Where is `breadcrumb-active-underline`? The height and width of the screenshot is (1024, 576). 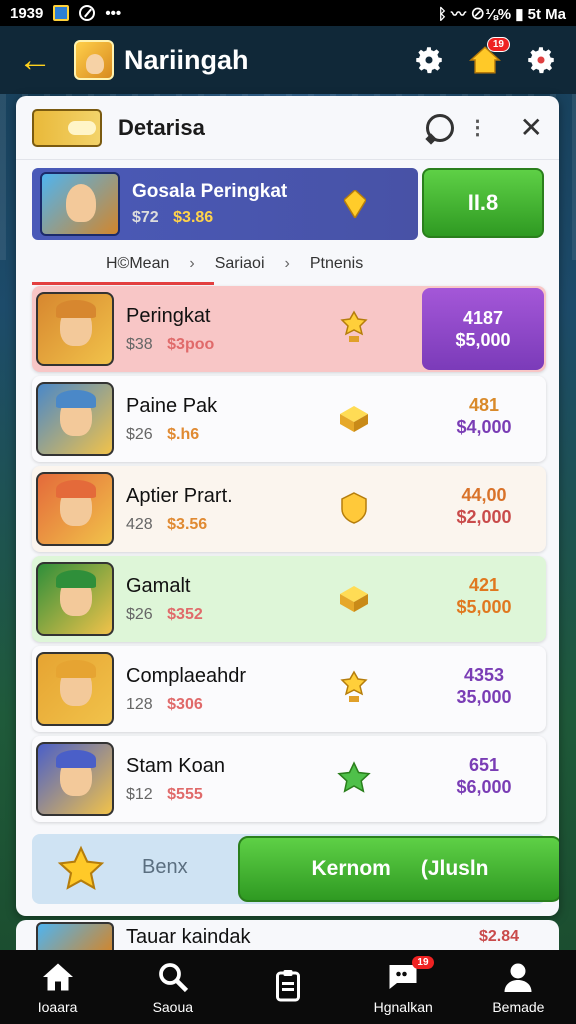 breadcrumb-active-underline is located at coordinates (123, 283).